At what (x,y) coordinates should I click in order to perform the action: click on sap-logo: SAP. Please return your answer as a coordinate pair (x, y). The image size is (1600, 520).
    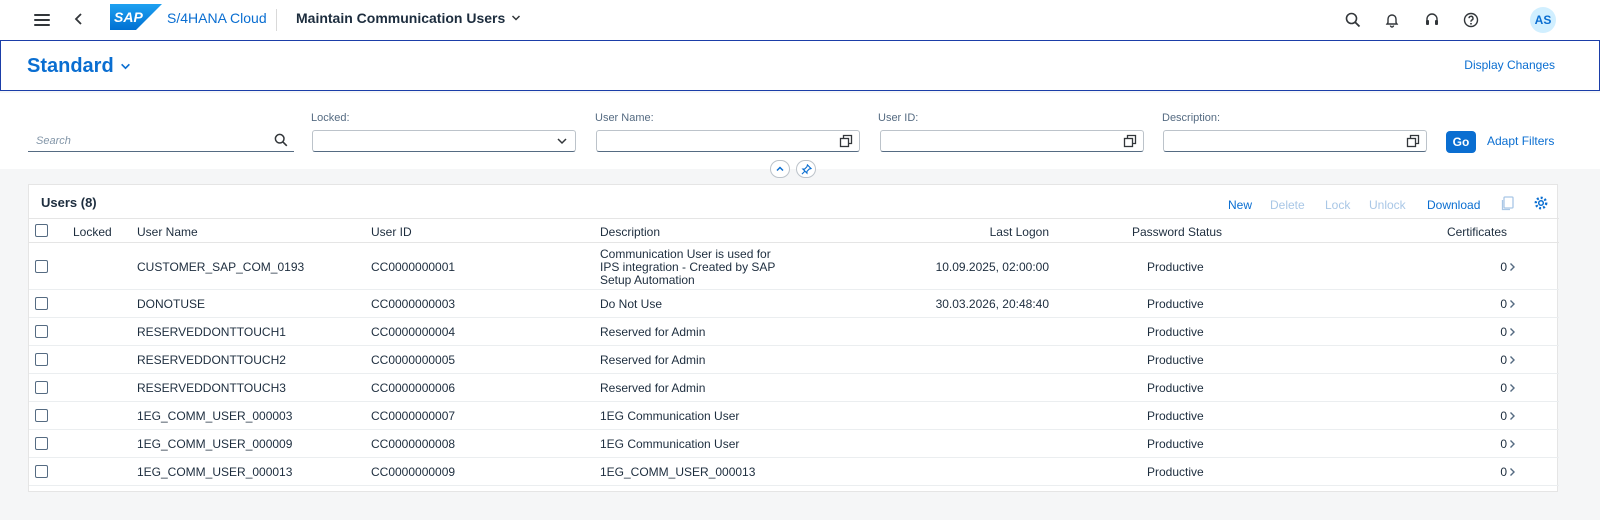
    Looking at the image, I should click on (136, 17).